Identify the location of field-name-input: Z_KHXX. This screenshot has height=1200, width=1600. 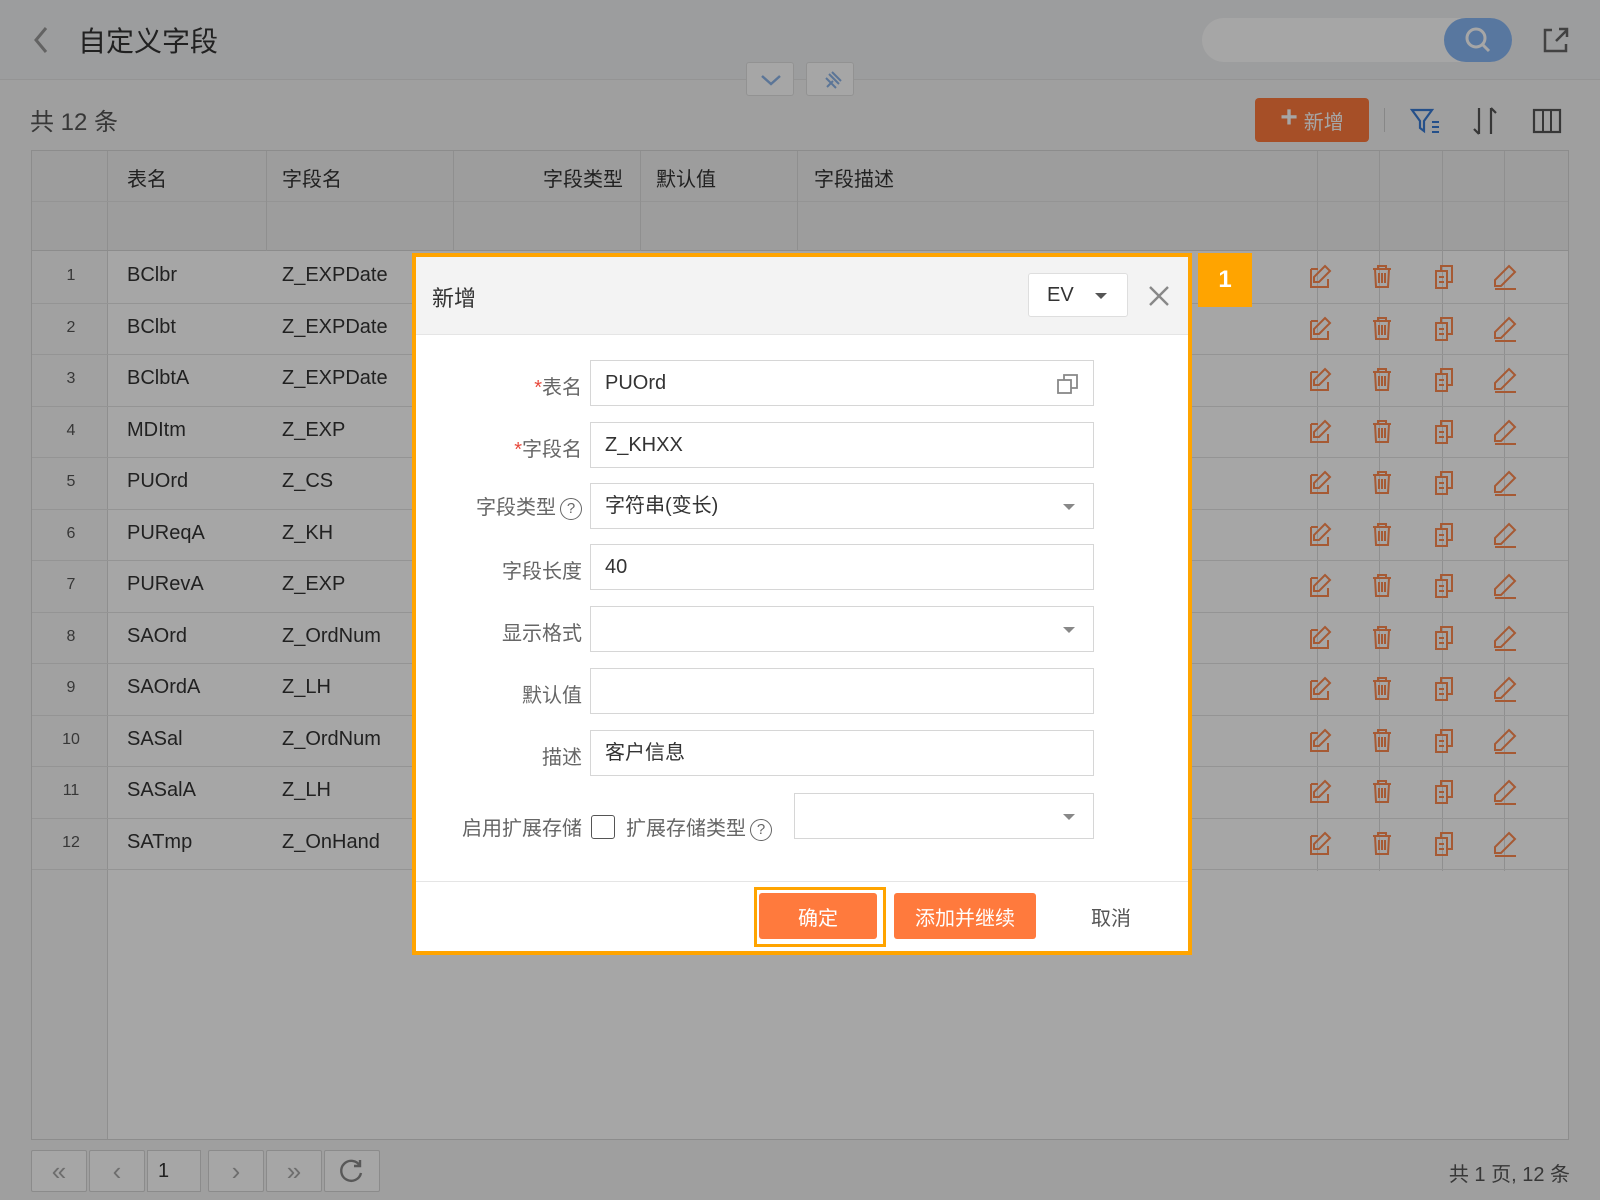
(842, 445).